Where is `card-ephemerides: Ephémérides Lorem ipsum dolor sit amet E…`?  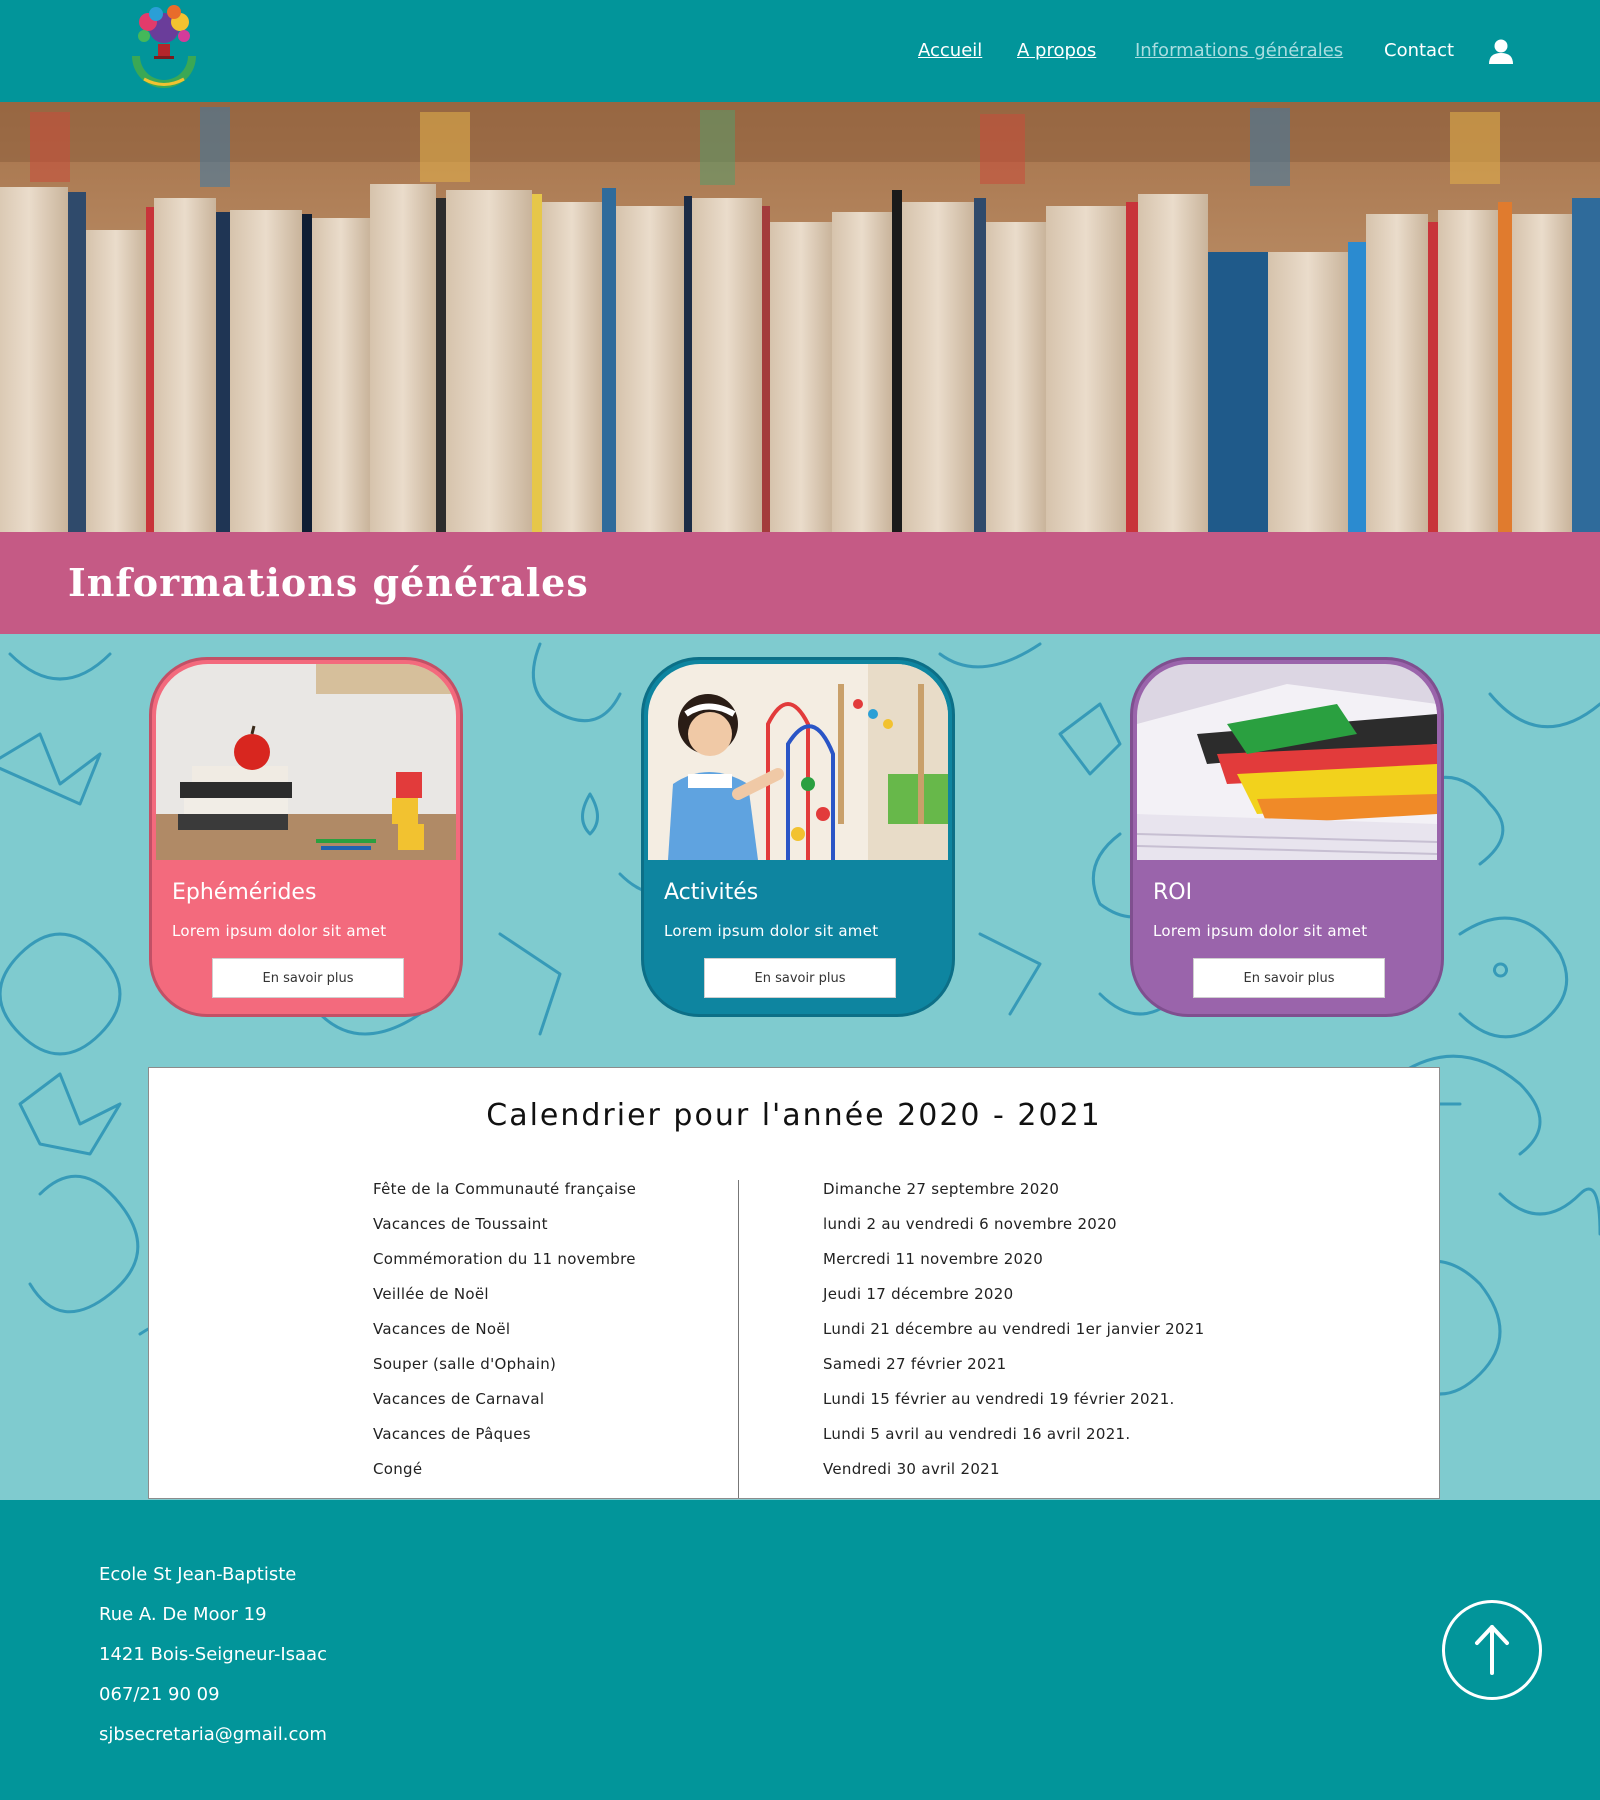 card-ephemerides: Ephémérides Lorem ipsum dolor sit amet E… is located at coordinates (306, 837).